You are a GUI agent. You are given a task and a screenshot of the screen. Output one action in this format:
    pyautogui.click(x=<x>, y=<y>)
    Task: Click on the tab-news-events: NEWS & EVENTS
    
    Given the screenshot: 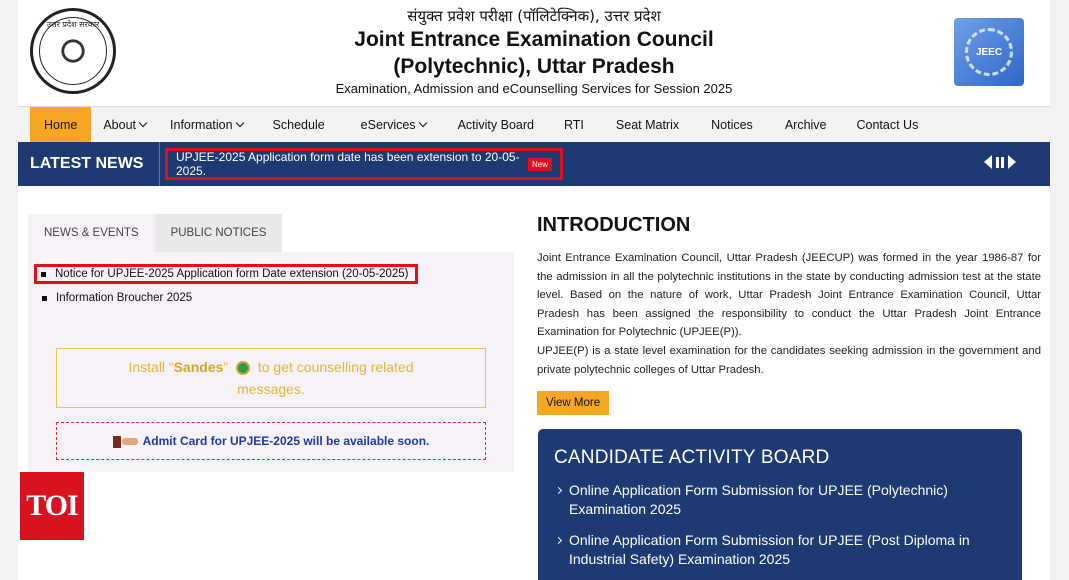 What is the action you would take?
    pyautogui.click(x=91, y=233)
    